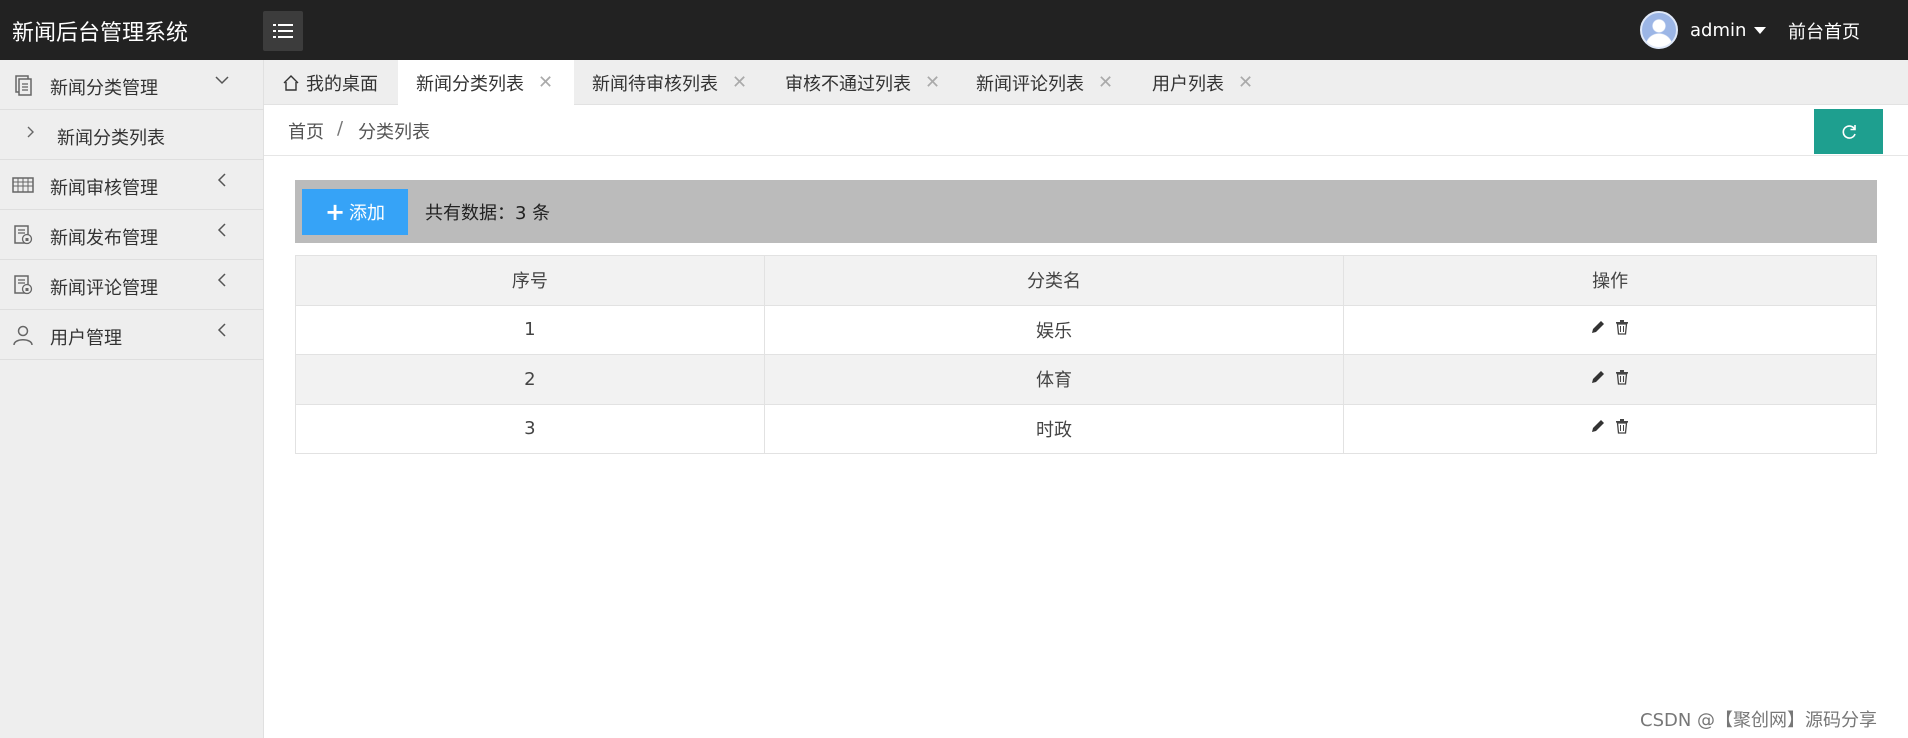 The image size is (1908, 738). What do you see at coordinates (1086, 211) in the screenshot?
I see `table-toolbar: + 添加 共有数据：3 条` at bounding box center [1086, 211].